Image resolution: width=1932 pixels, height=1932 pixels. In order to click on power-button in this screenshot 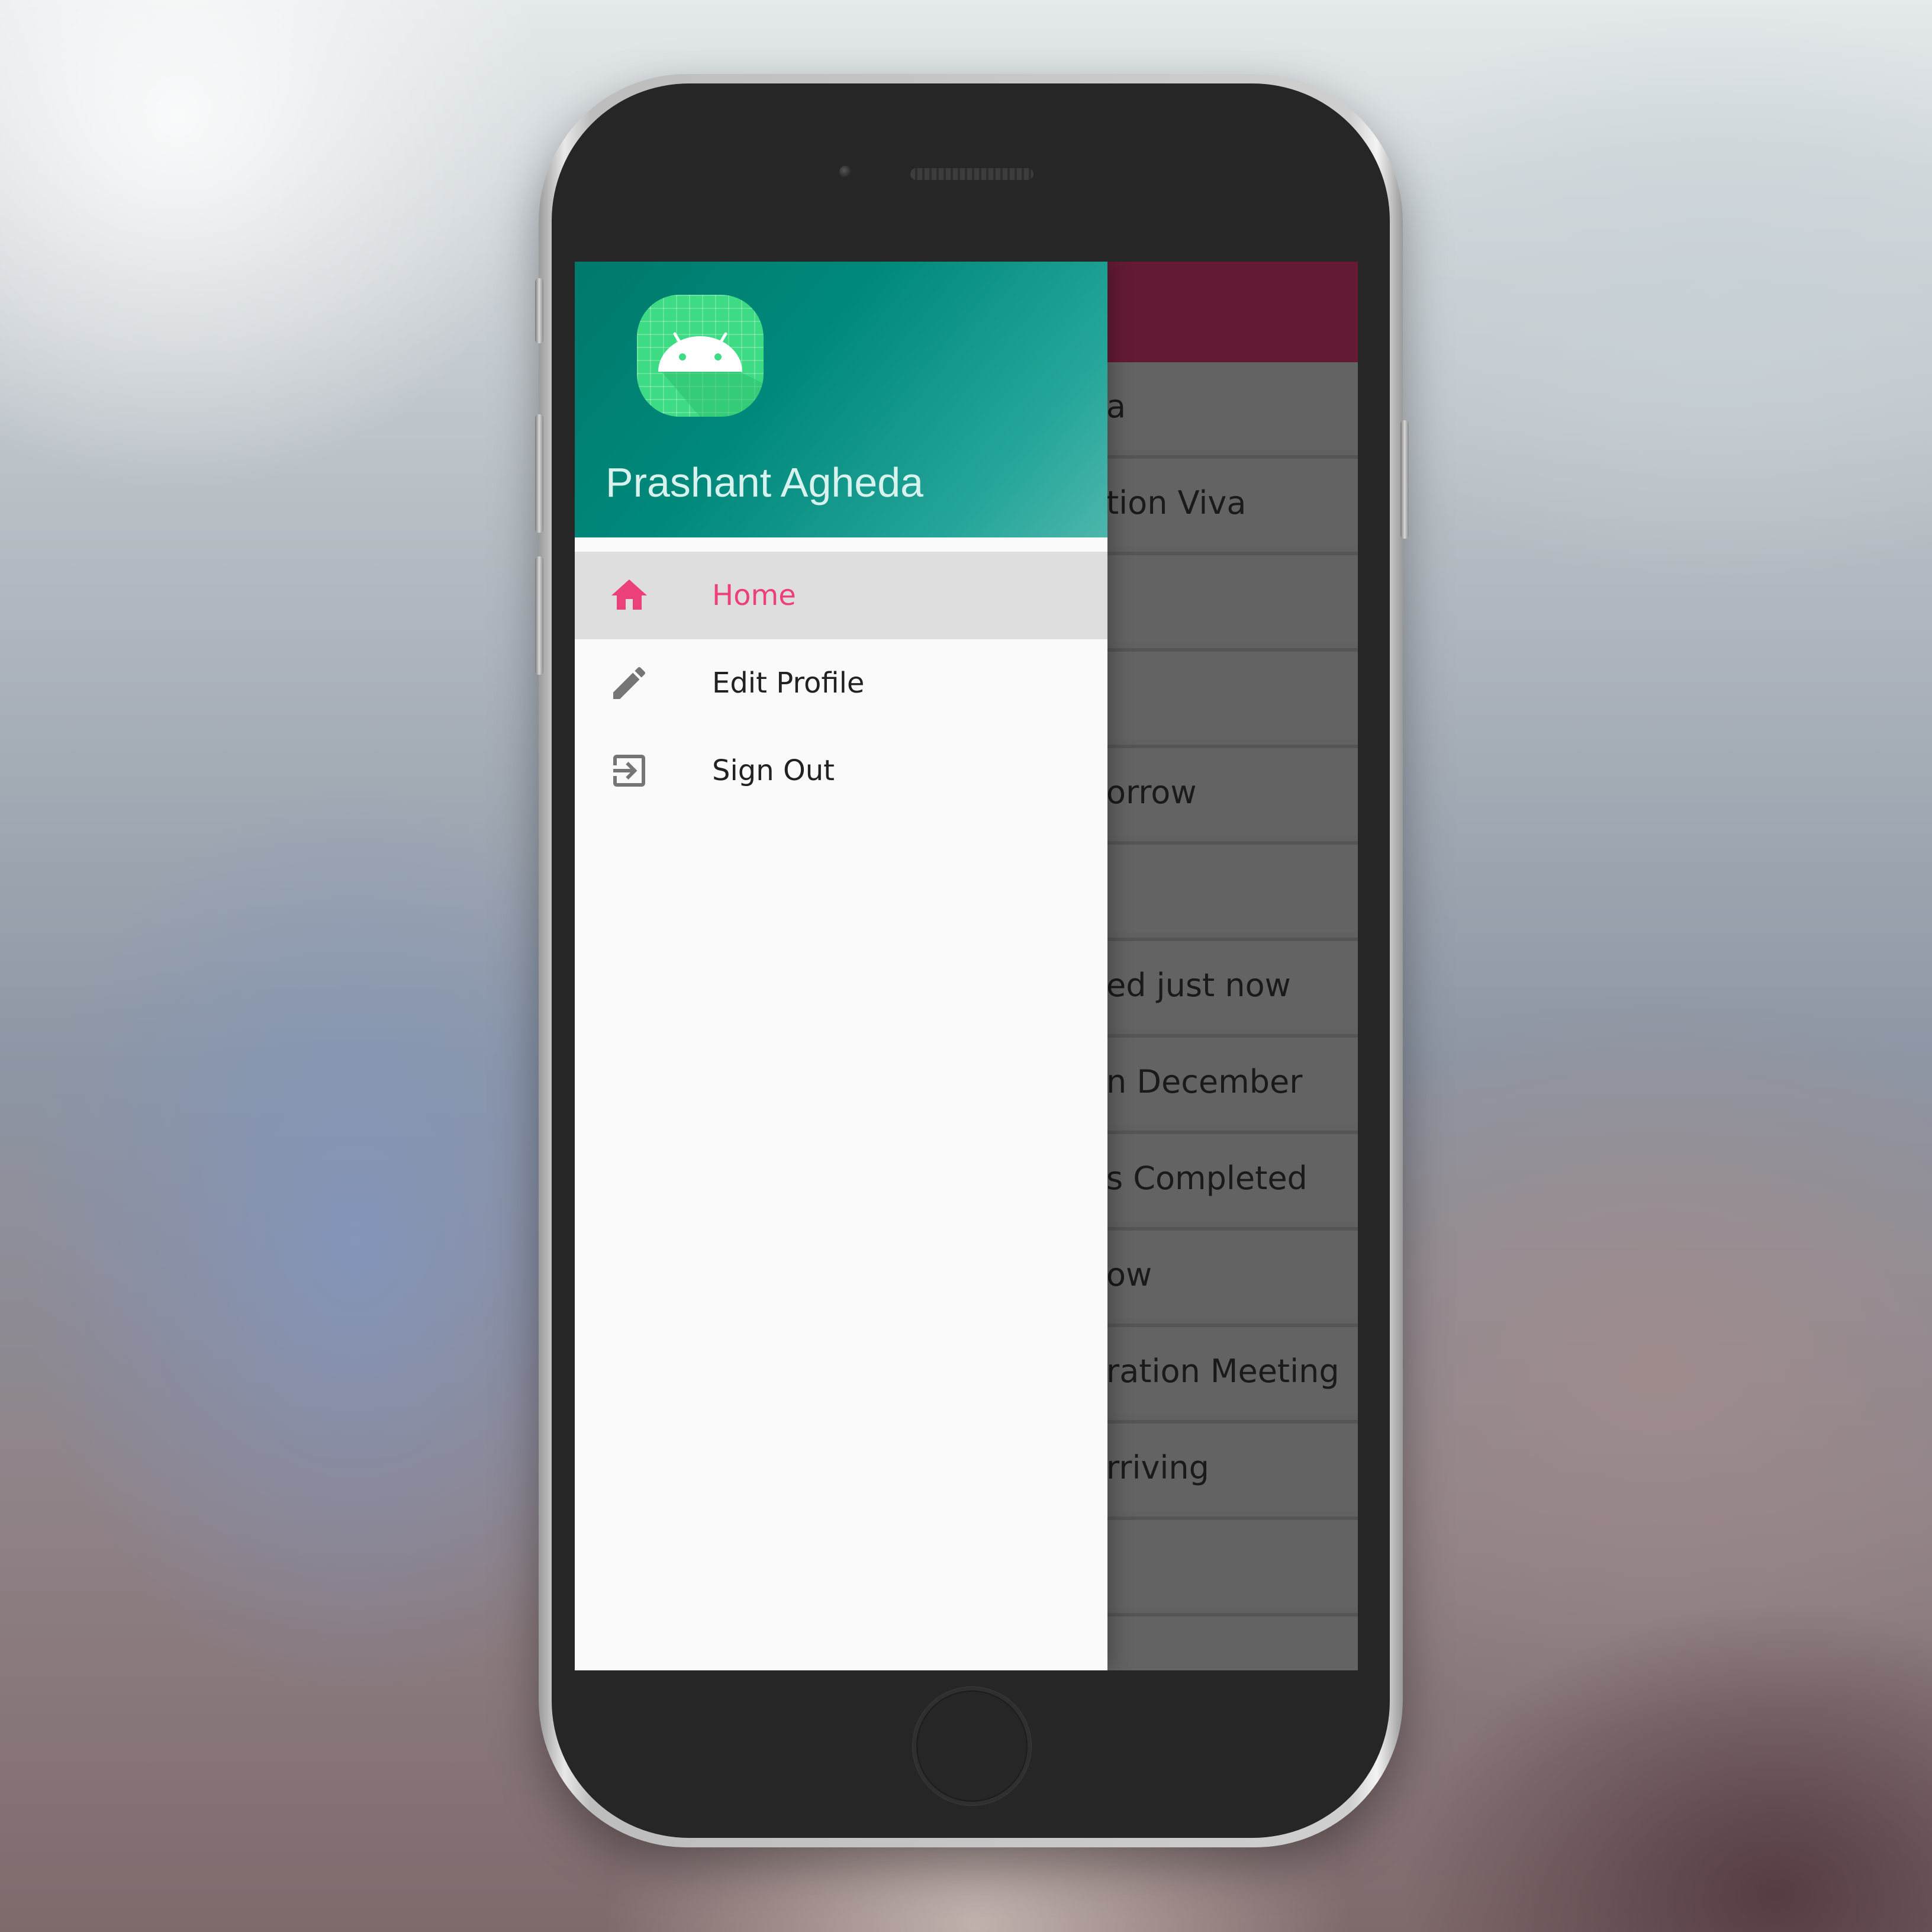, I will do `click(1404, 479)`.